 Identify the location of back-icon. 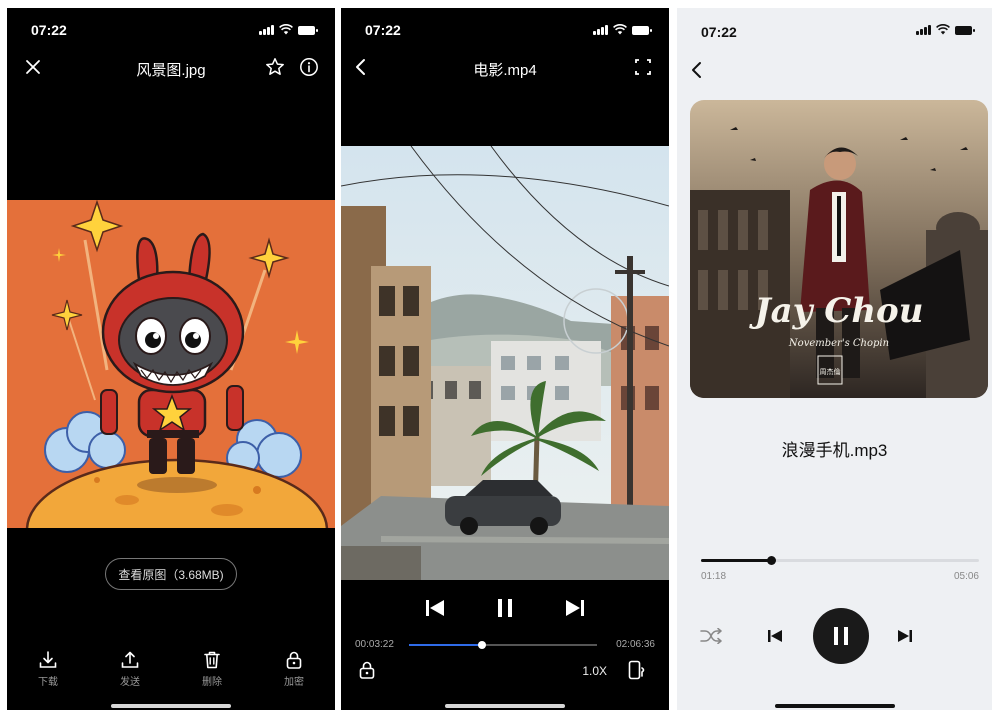
(697, 70).